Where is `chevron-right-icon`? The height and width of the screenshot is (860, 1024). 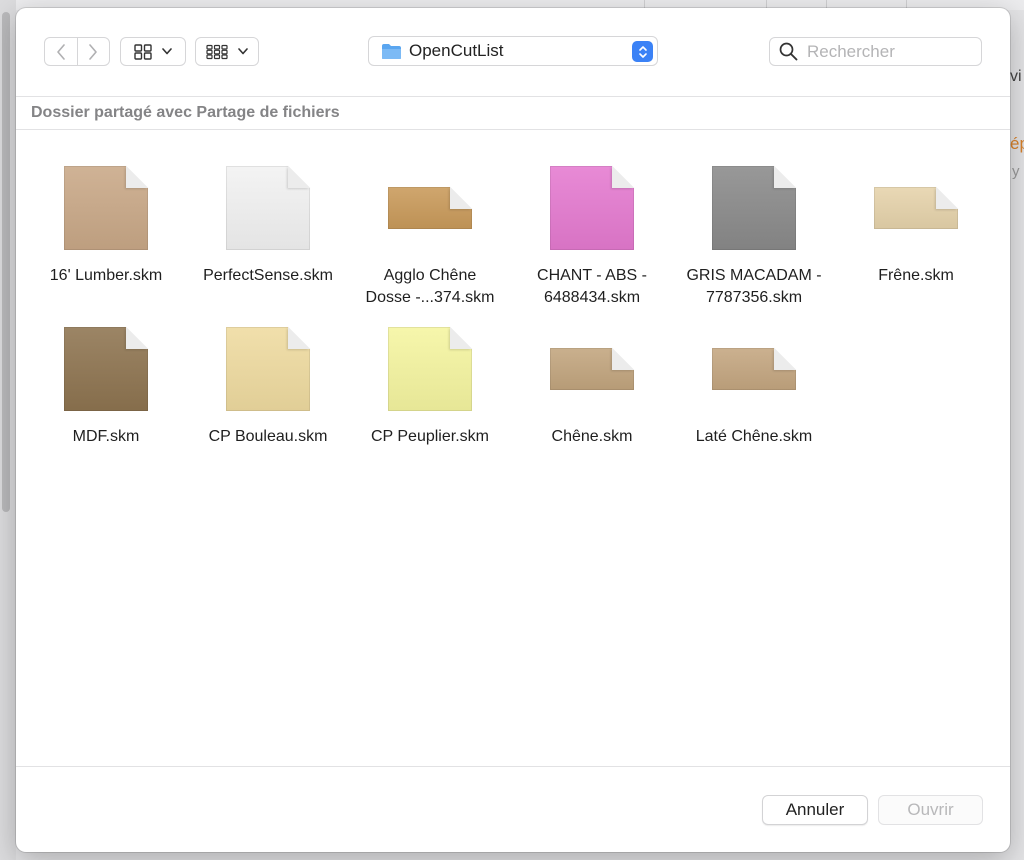
chevron-right-icon is located at coordinates (93, 51).